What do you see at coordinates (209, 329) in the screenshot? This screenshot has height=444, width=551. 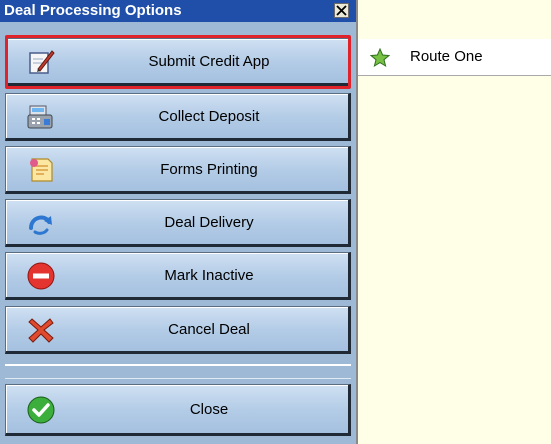 I see `cancel-deal-label: Cancel Deal` at bounding box center [209, 329].